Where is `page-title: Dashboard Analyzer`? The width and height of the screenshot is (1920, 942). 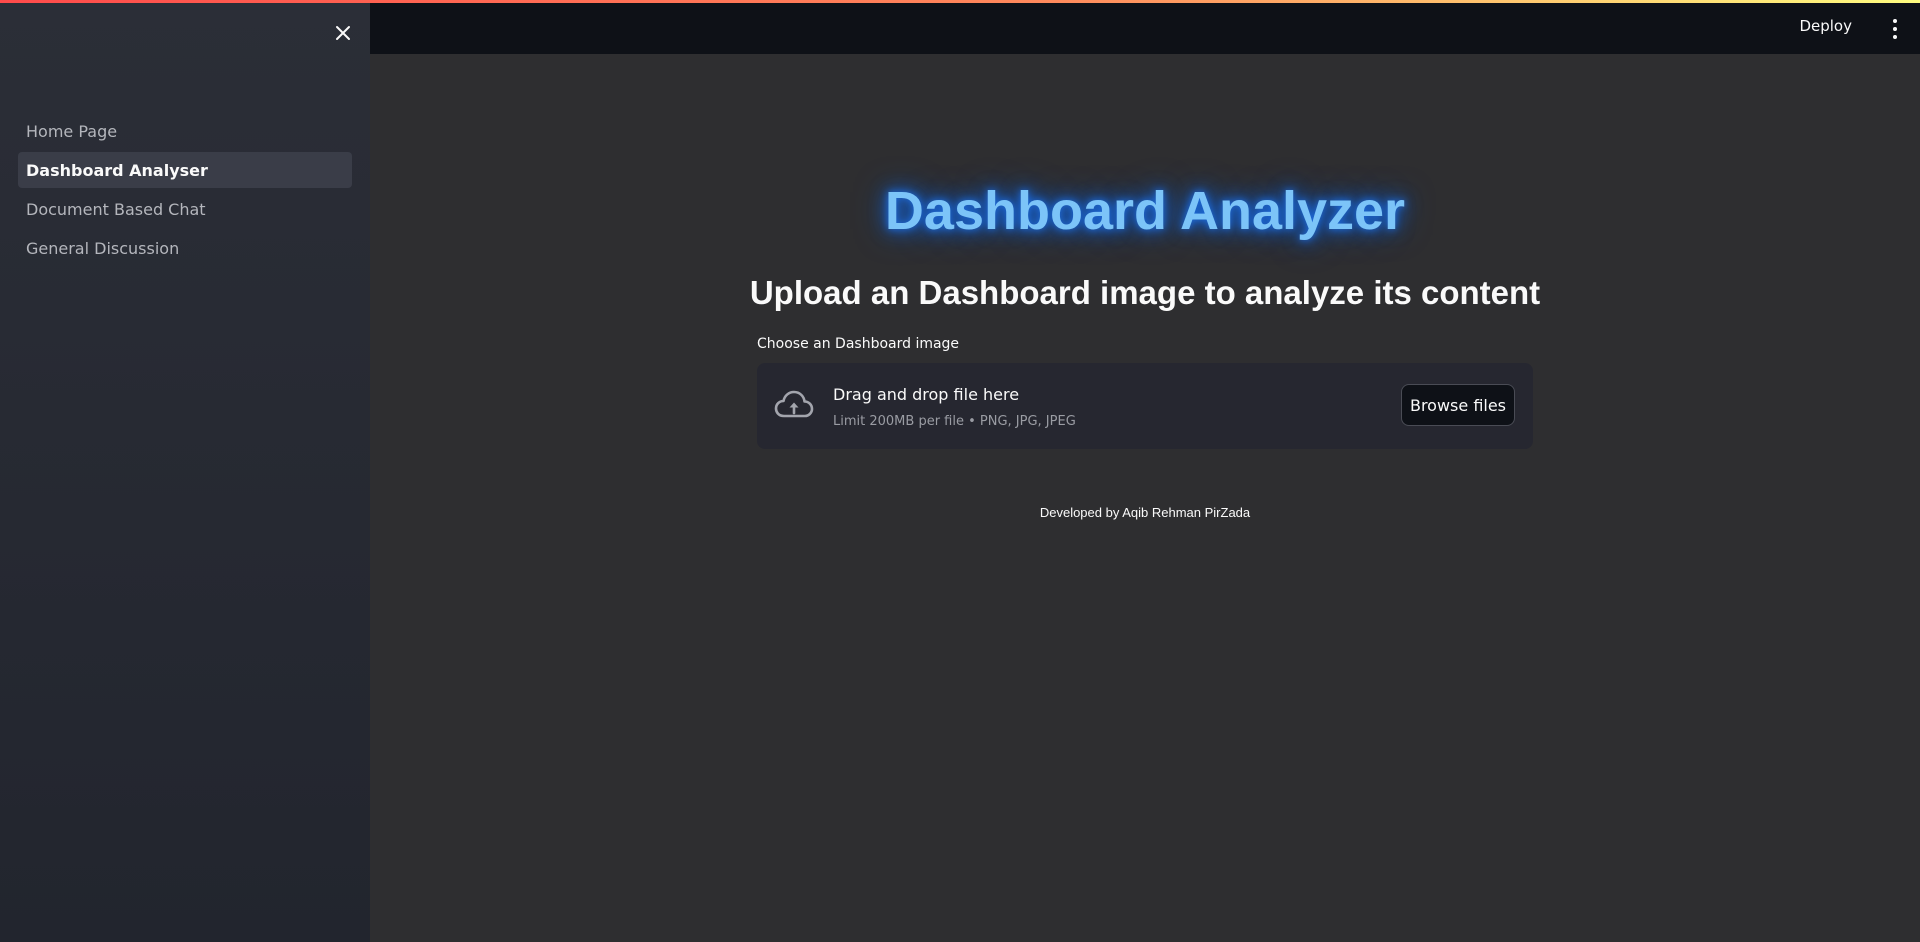 page-title: Dashboard Analyzer is located at coordinates (1145, 211).